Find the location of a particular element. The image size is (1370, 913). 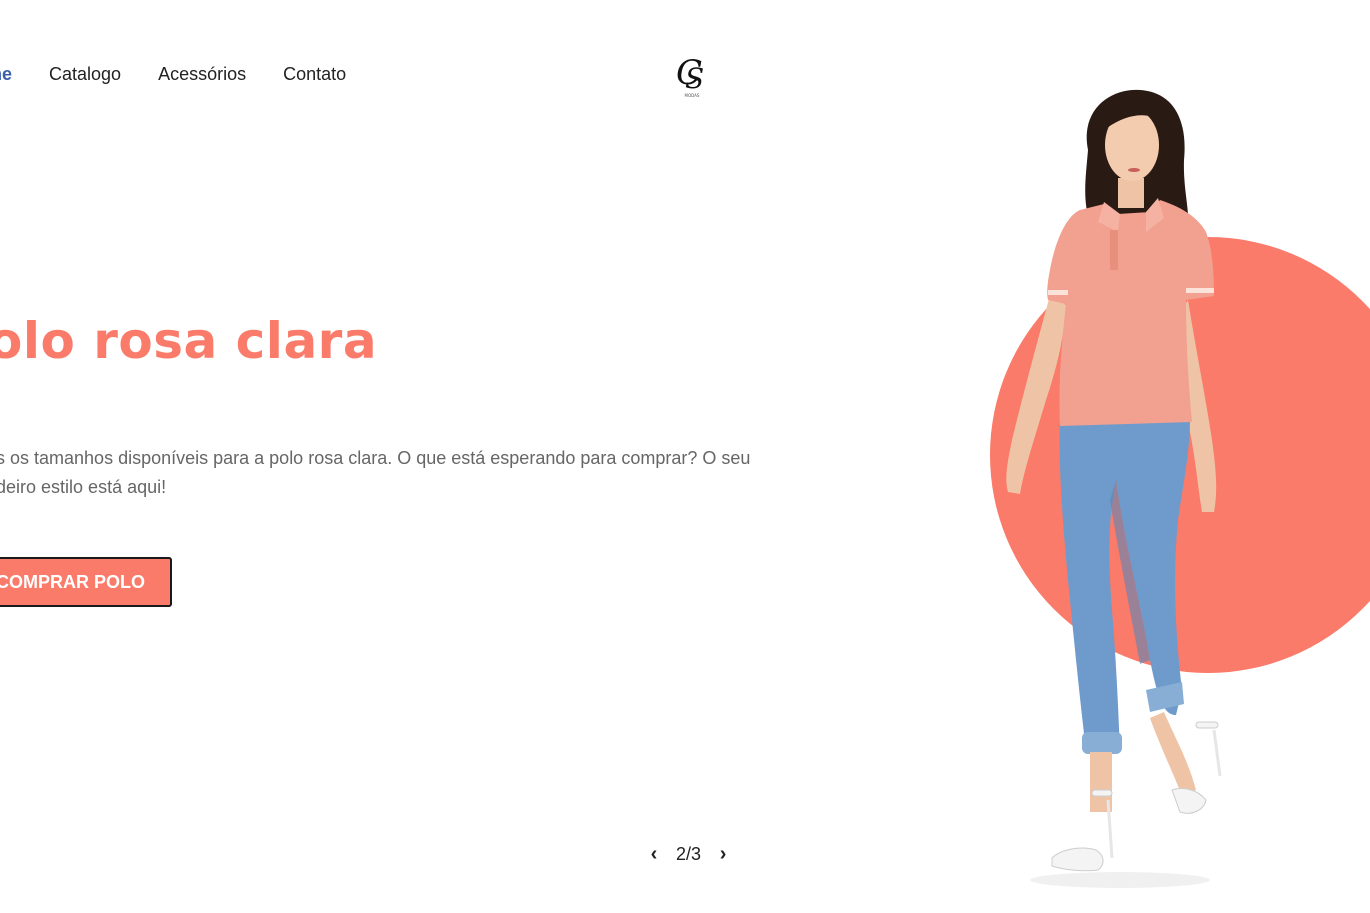

main-nav: me Catalogo Acessórios Contato is located at coordinates (191, 74).